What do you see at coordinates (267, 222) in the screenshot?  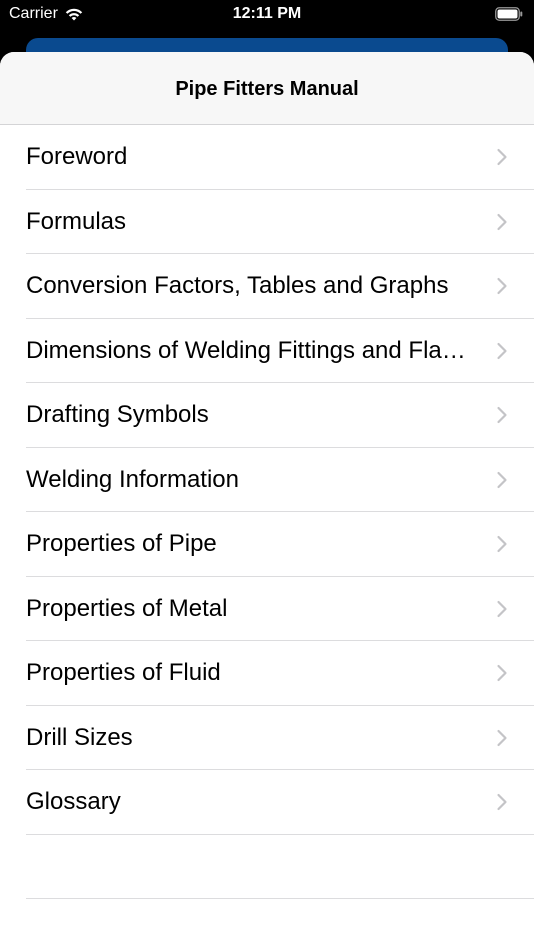 I see `menu-item: Formulas` at bounding box center [267, 222].